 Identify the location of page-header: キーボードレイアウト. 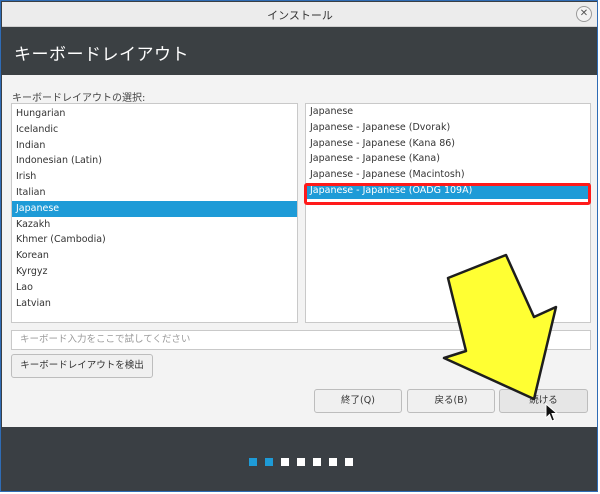
(299, 51).